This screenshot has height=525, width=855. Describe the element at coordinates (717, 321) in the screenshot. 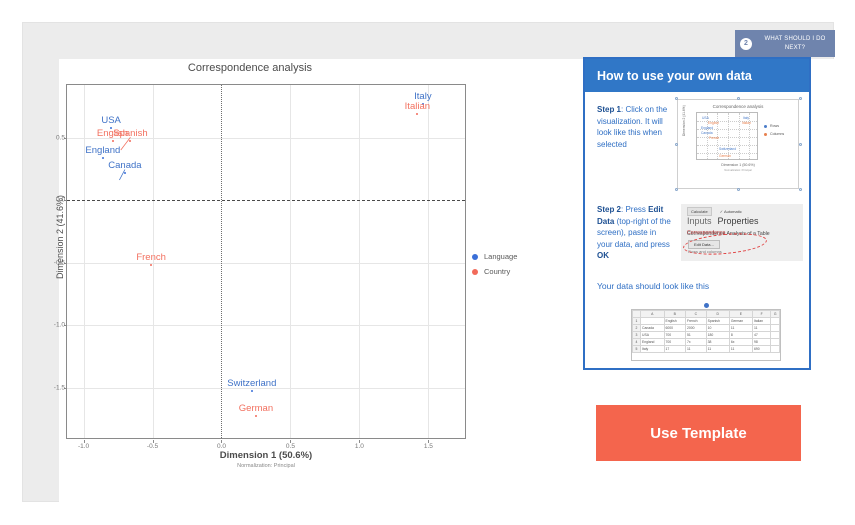

I see `spreadsheet-cell: Spanish` at that location.